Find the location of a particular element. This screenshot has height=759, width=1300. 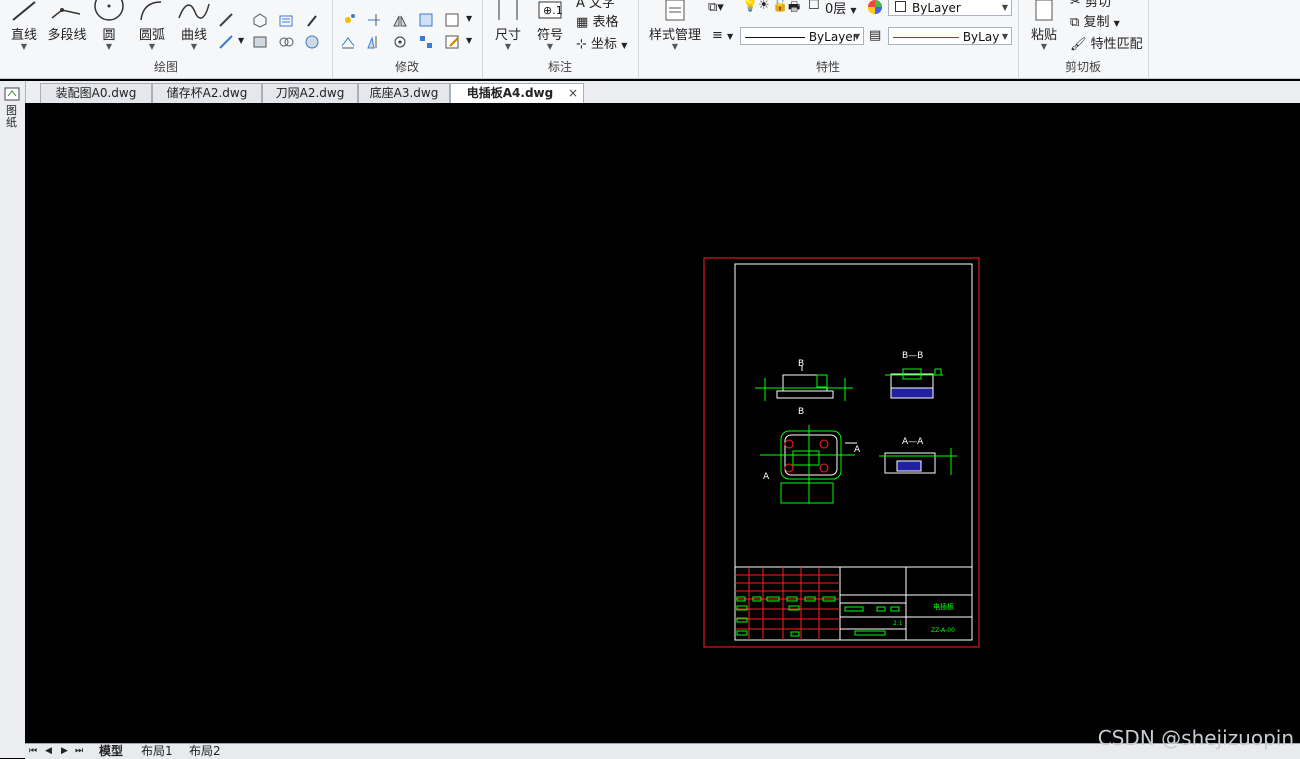

title-part-code: ZZ-A-00 is located at coordinates (943, 630).